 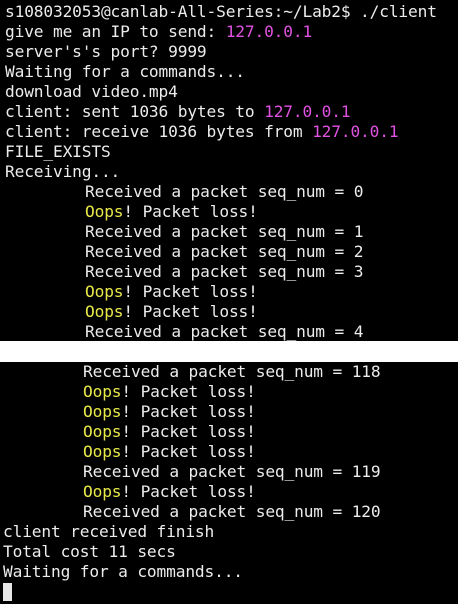 I want to click on terminal-line-sent: client: sent 1036 bytes to 127.0.0.1, so click(x=229, y=112).